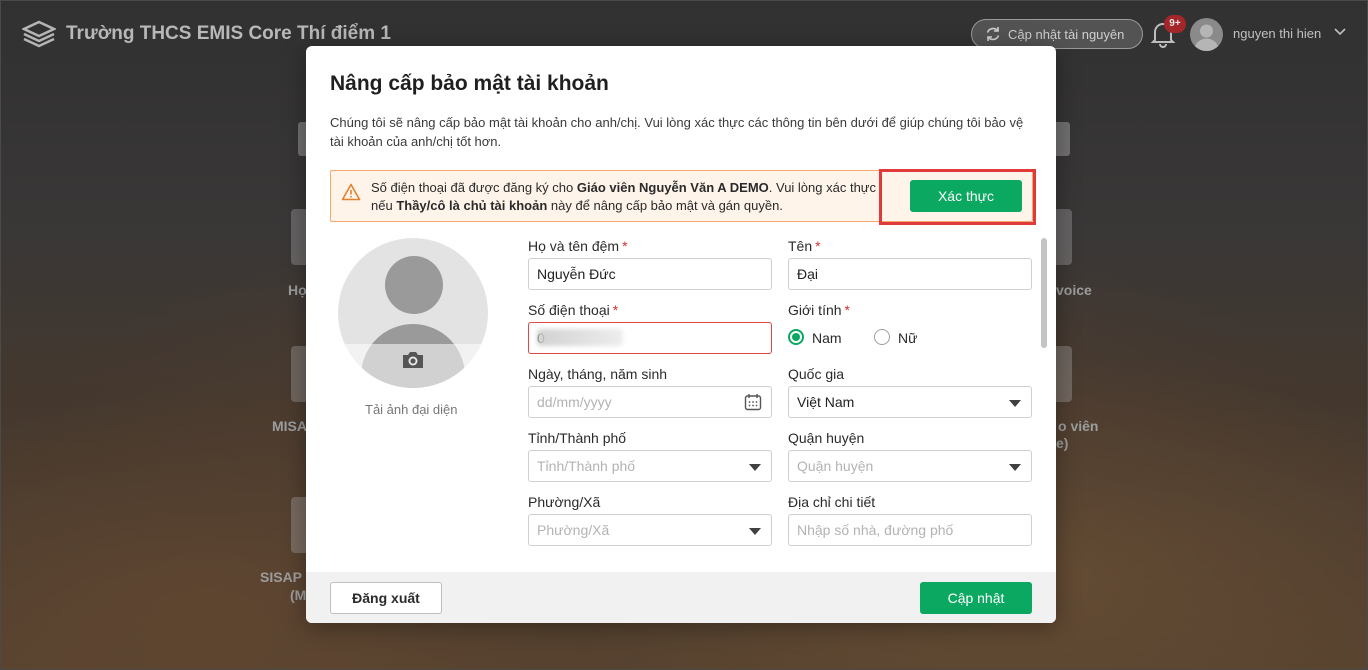  What do you see at coordinates (882, 337) in the screenshot?
I see `gender-radio-female` at bounding box center [882, 337].